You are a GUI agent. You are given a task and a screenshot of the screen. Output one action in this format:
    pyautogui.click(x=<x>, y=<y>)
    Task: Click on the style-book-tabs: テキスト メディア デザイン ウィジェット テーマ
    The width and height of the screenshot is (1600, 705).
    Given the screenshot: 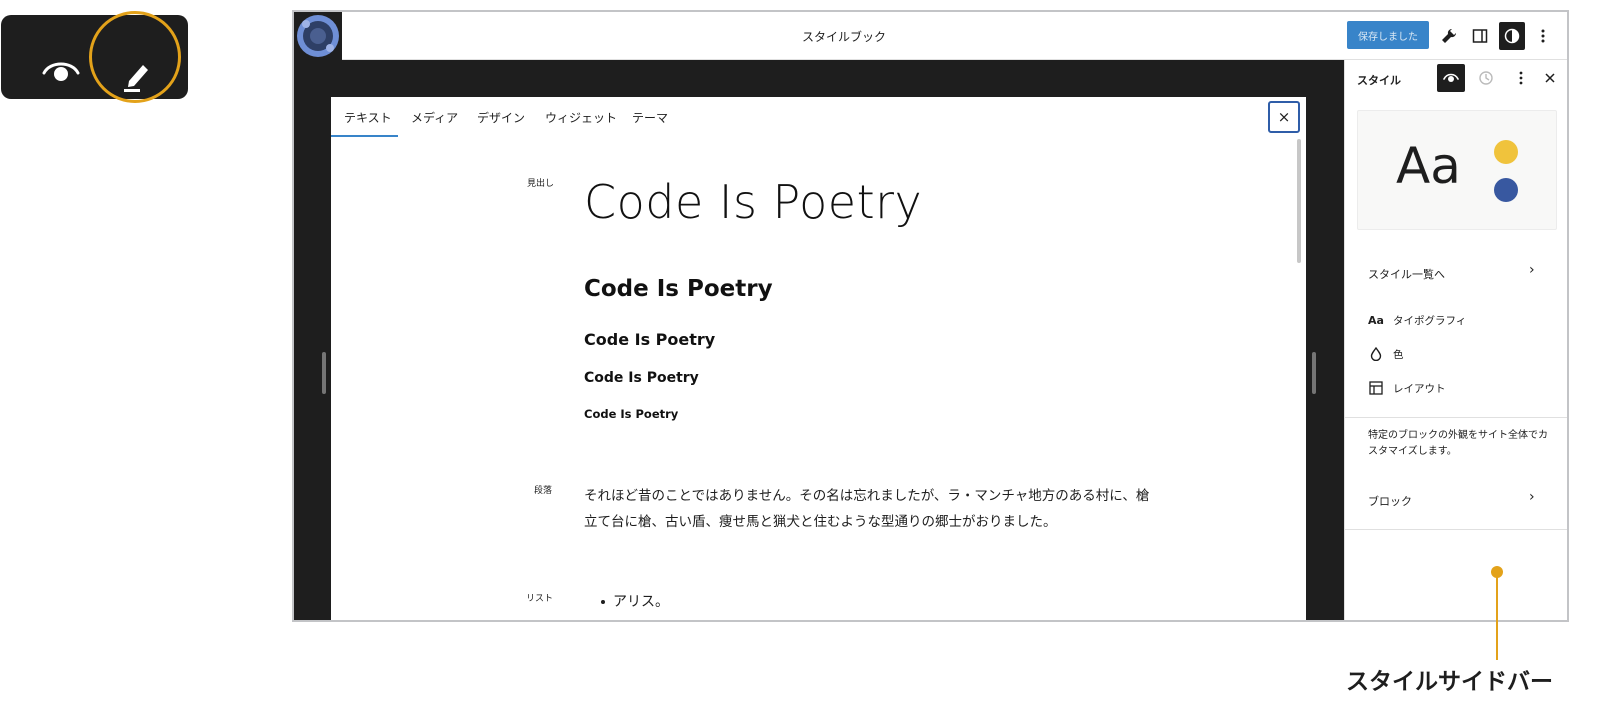 What is the action you would take?
    pyautogui.click(x=818, y=117)
    